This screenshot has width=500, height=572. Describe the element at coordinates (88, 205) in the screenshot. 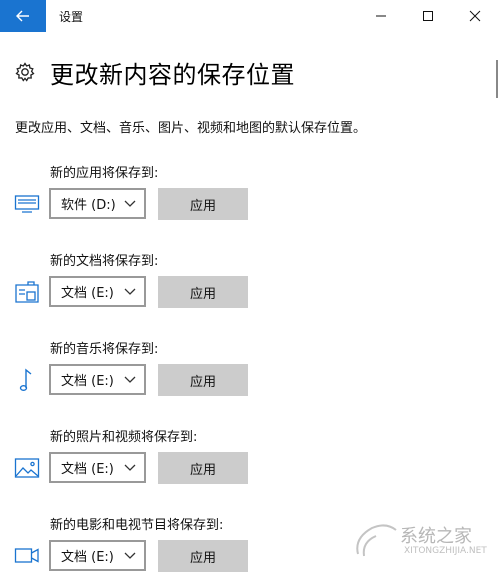

I see `apps-drive-value: 软件 (D:)` at that location.